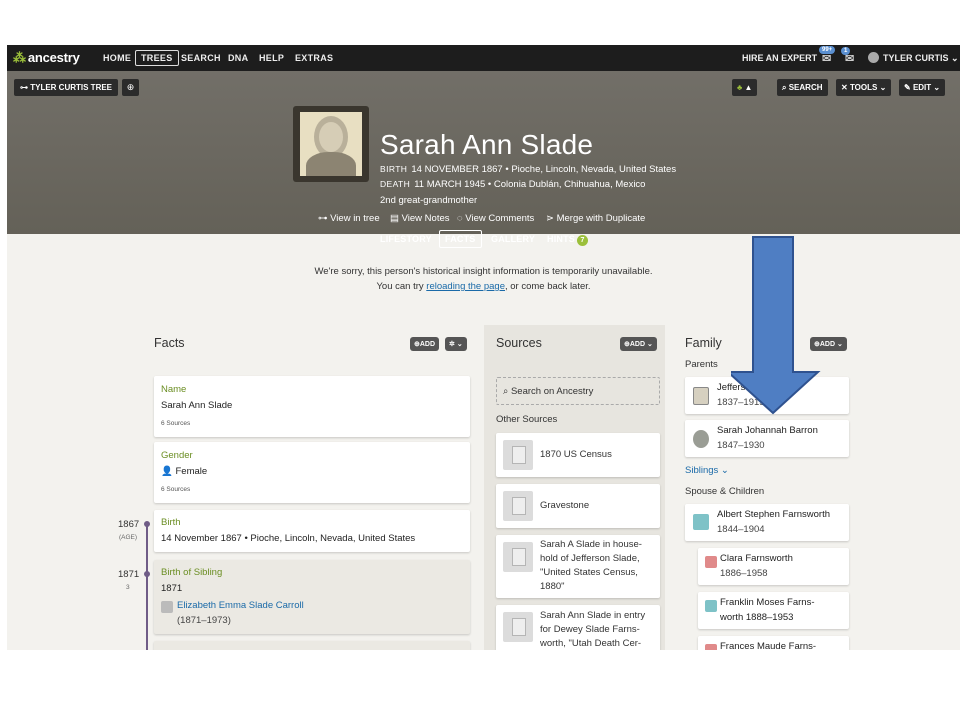 Image resolution: width=960 pixels, height=720 pixels. I want to click on relationship-label: 2nd great-grandmother, so click(429, 200).